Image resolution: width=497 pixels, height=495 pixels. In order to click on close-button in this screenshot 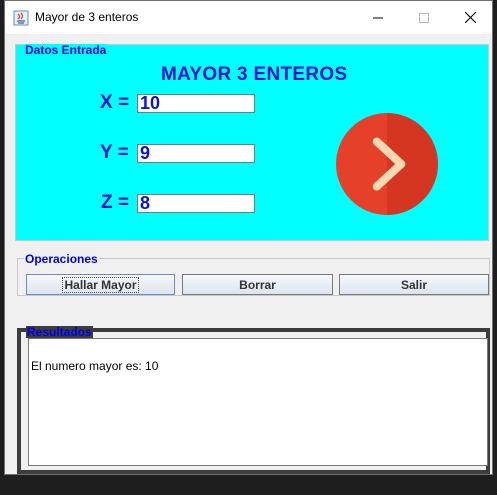, I will do `click(469, 17)`.